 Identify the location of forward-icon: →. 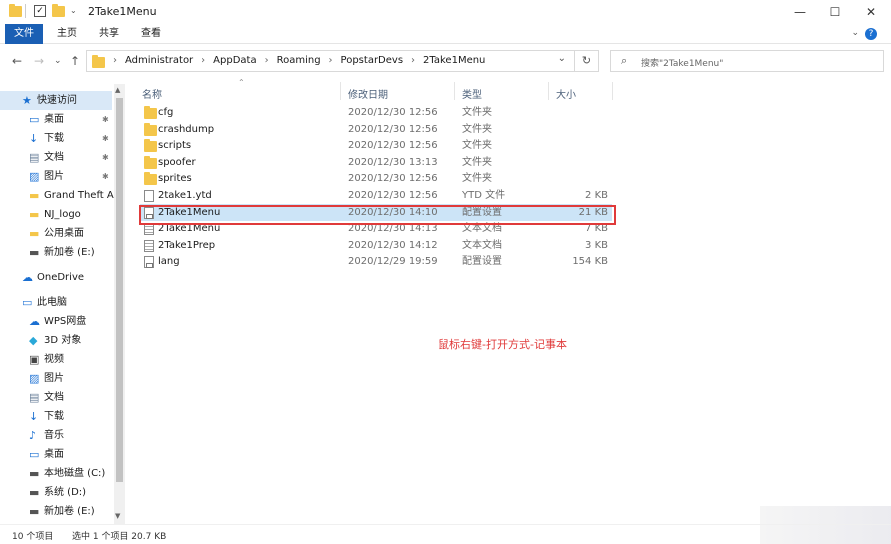
(39, 61).